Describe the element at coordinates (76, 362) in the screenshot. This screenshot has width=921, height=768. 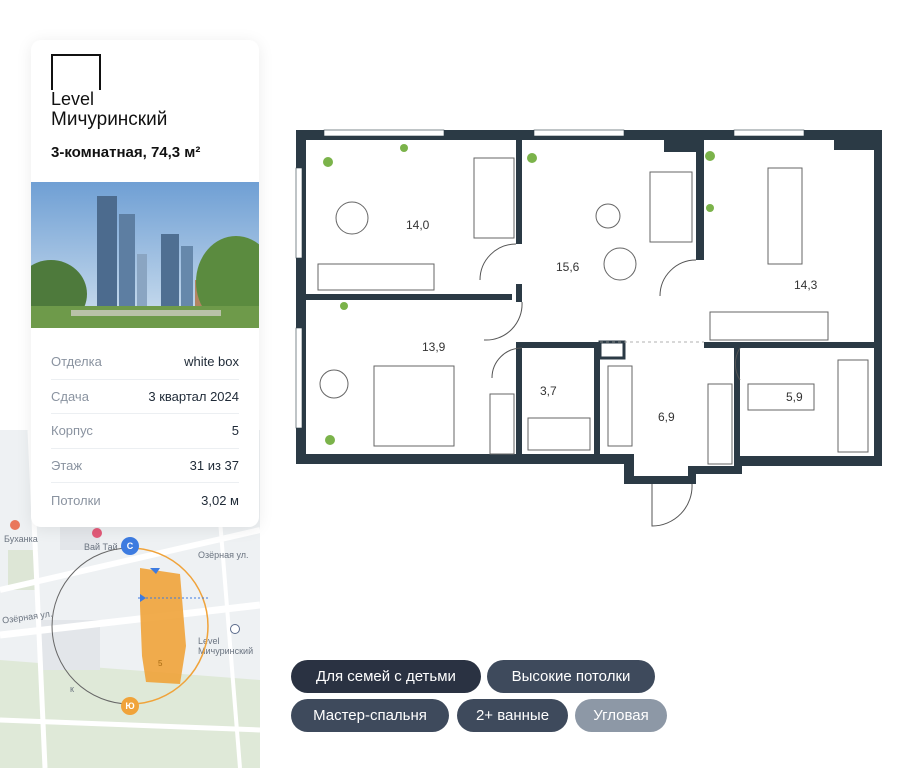
I see `detail-key: Отделка` at that location.